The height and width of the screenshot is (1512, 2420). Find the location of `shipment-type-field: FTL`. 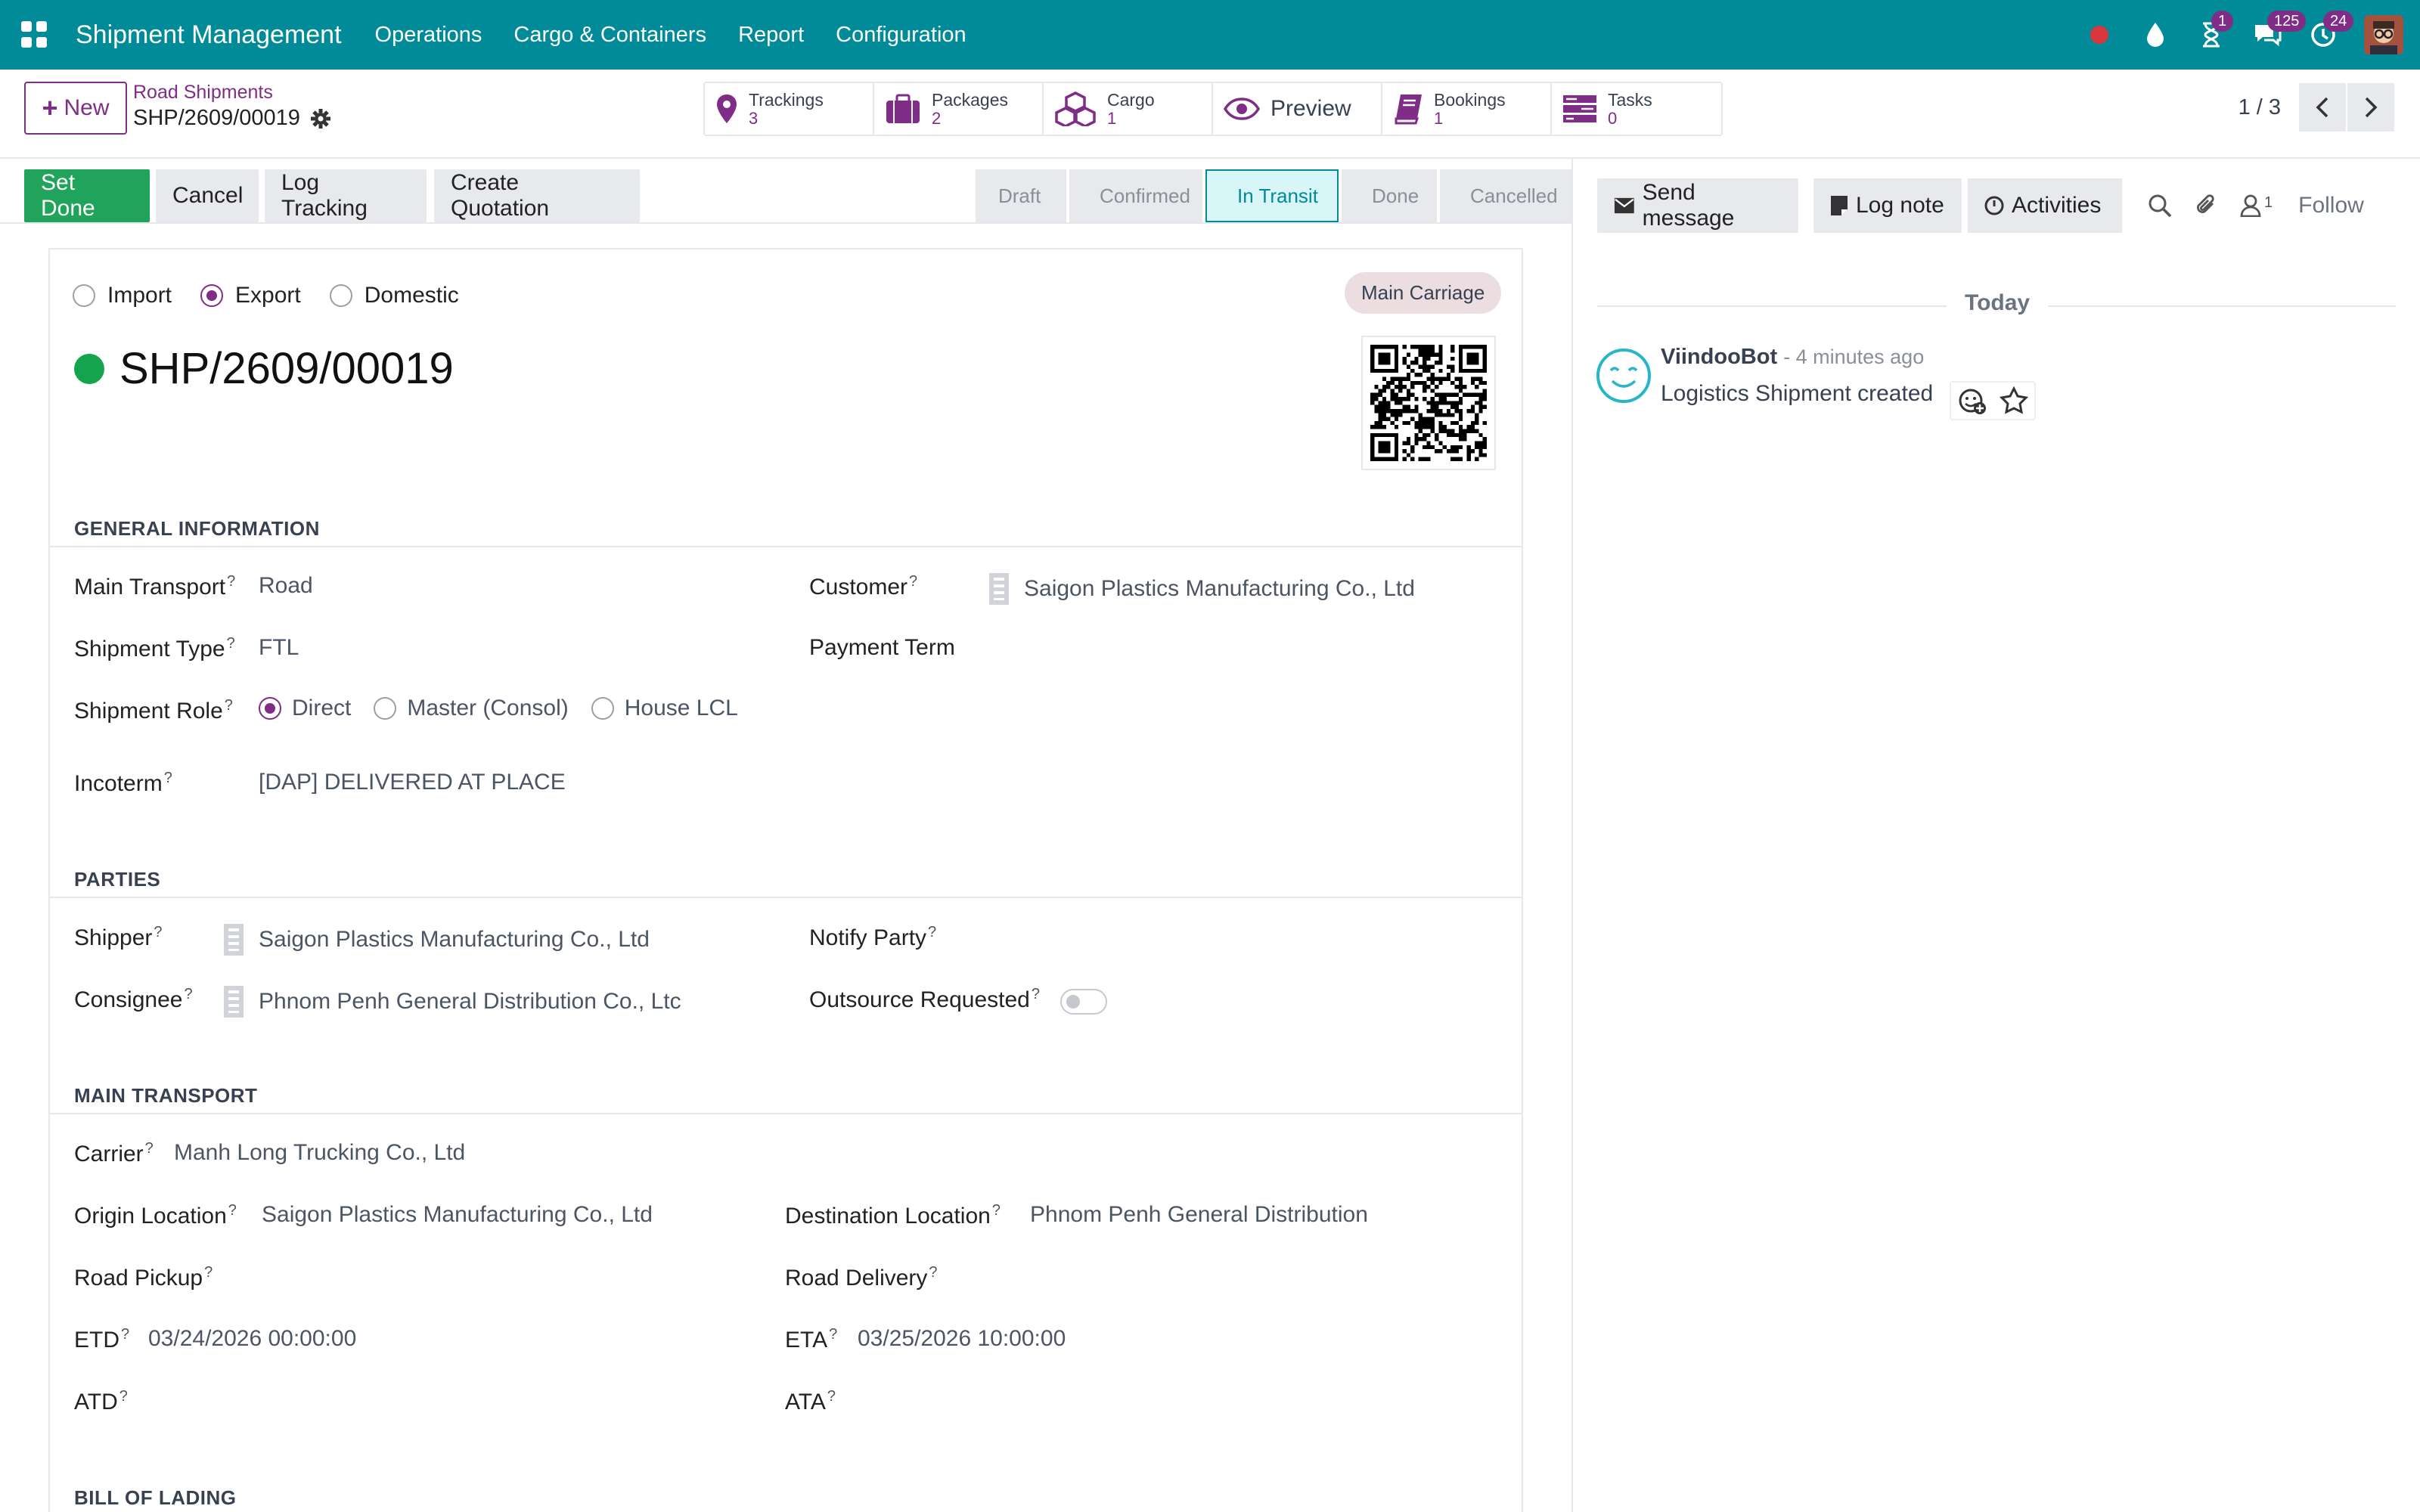

shipment-type-field: FTL is located at coordinates (279, 648).